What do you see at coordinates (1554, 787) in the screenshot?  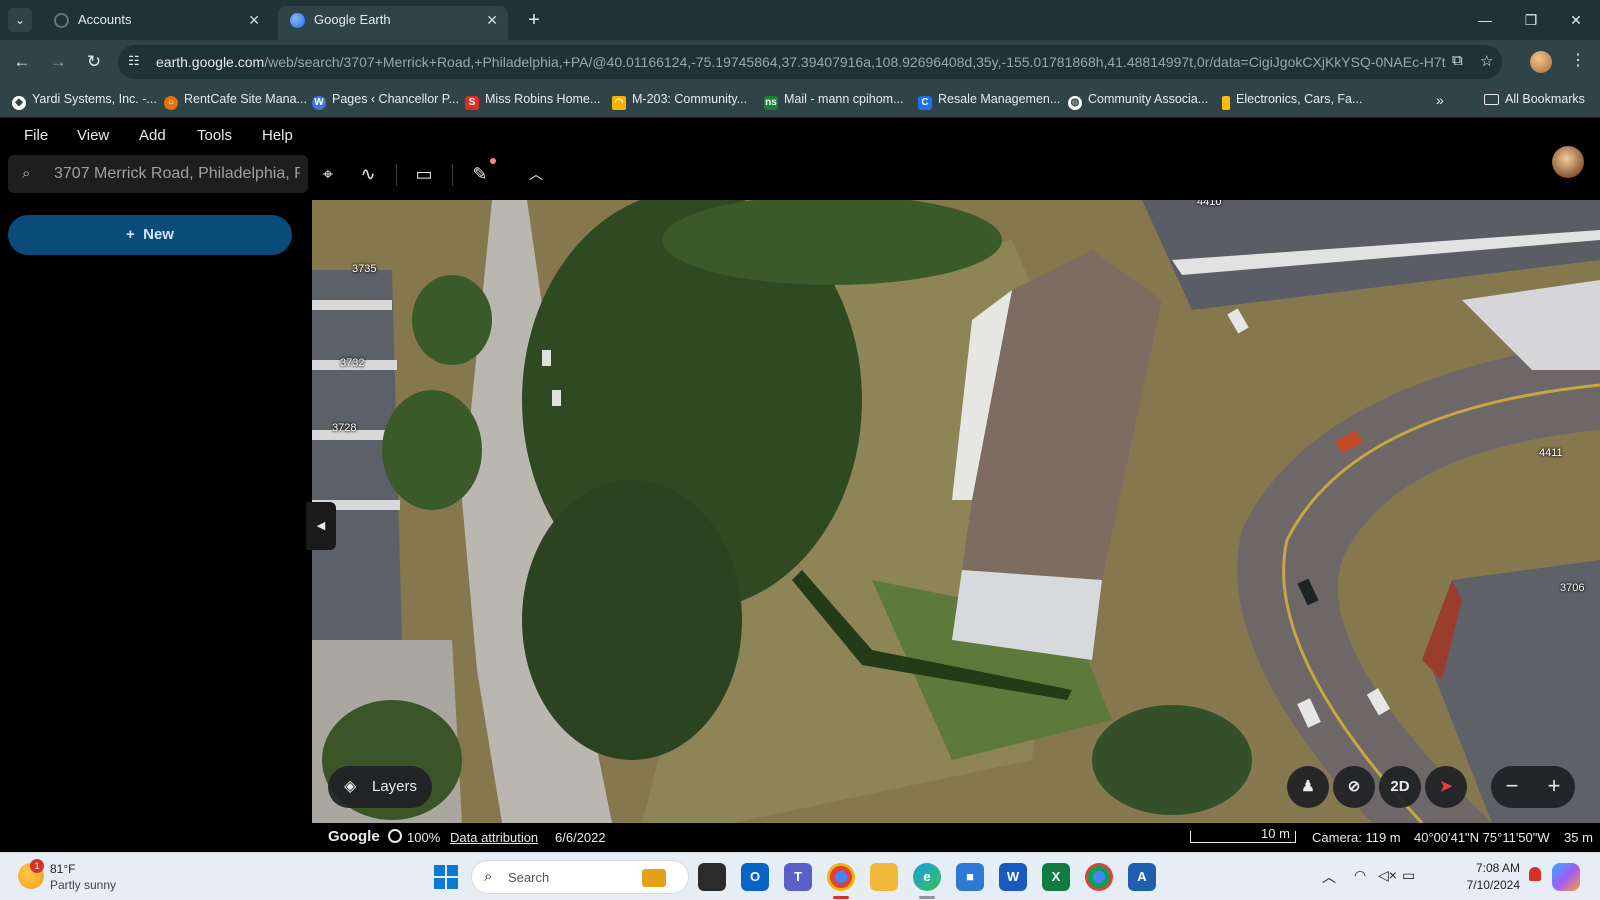 I see `zoom-in-icon: +` at bounding box center [1554, 787].